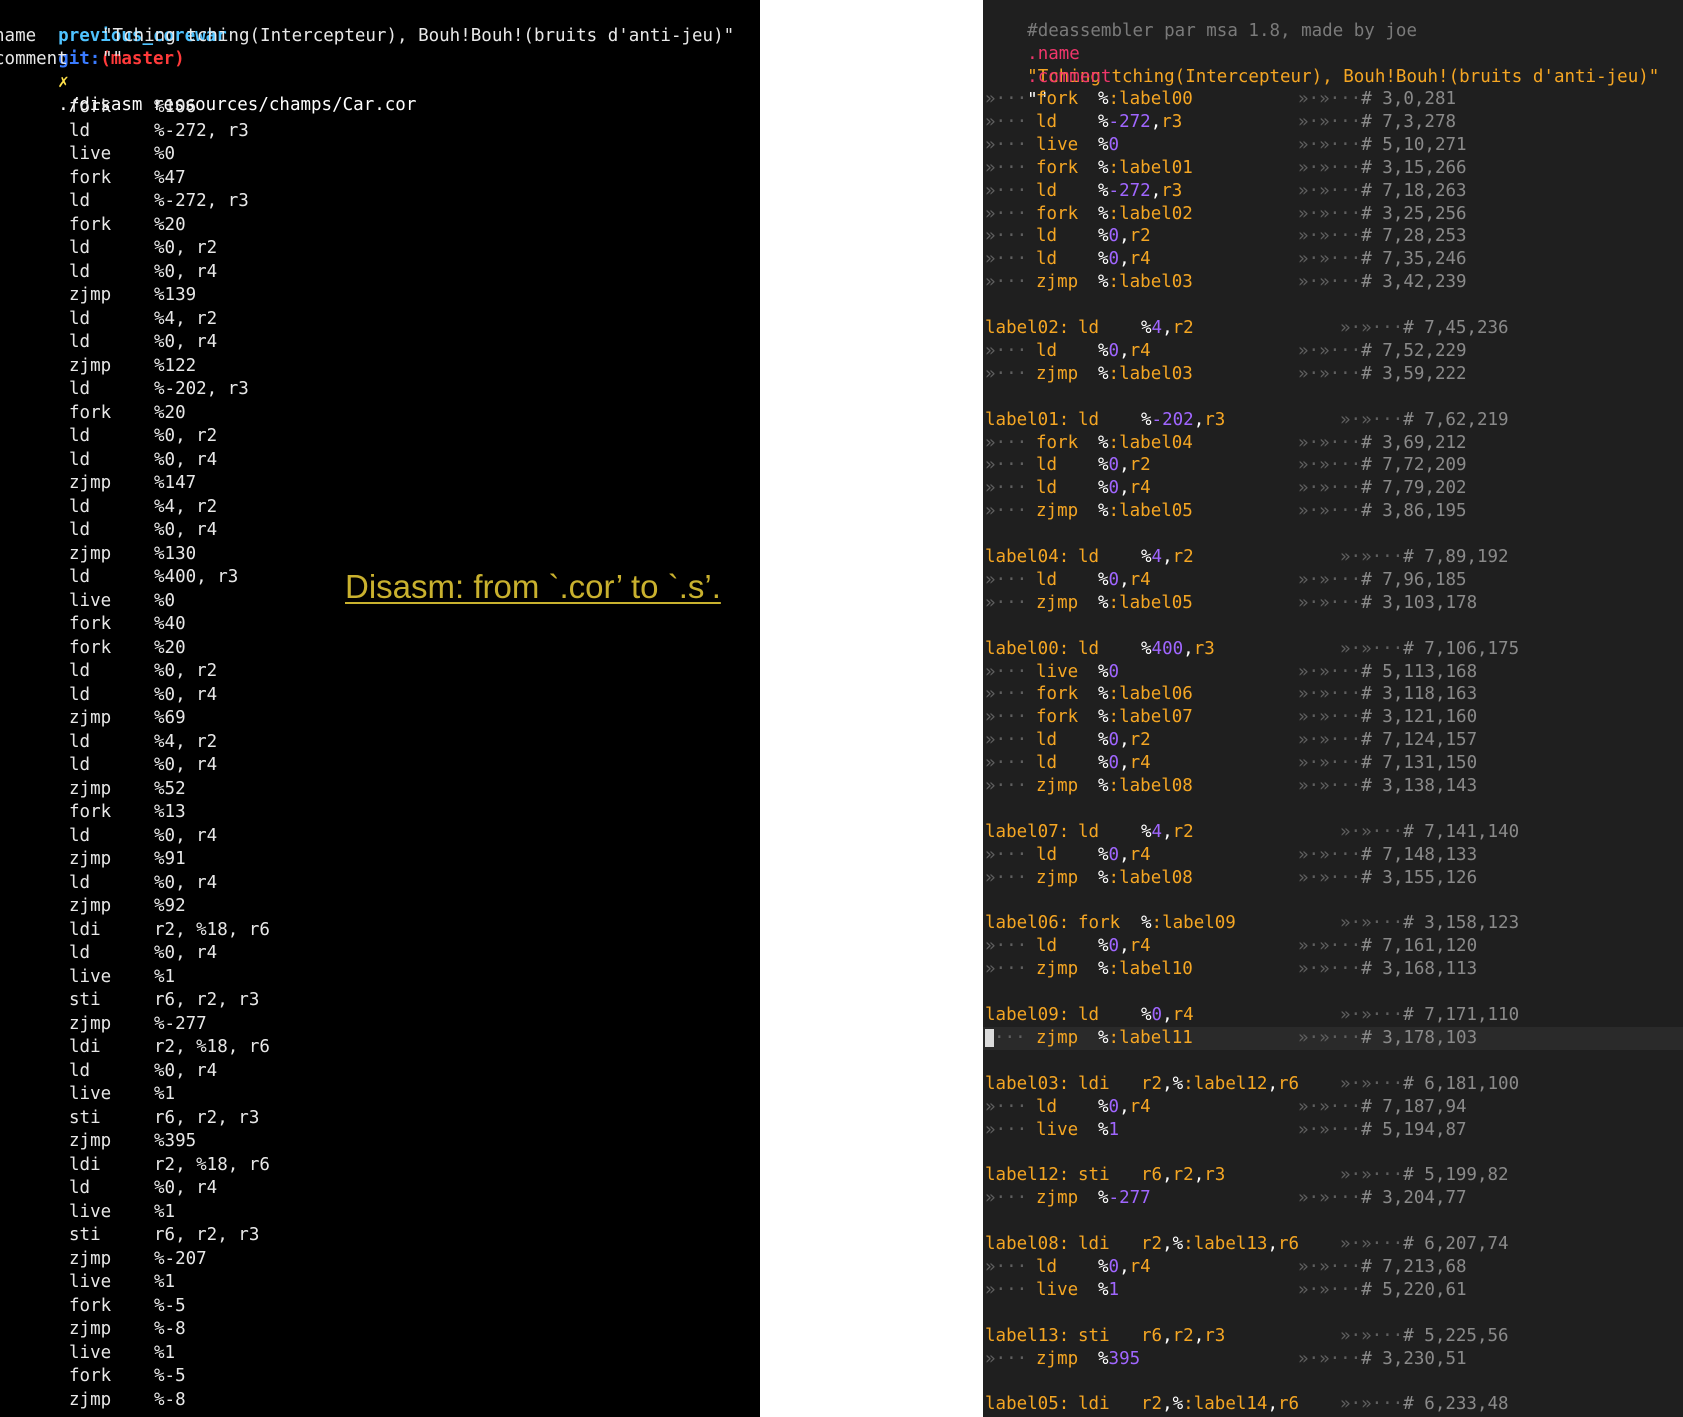 Image resolution: width=1683 pixels, height=1417 pixels. What do you see at coordinates (1333, 351) in the screenshot?
I see `code-line: »··· ld %0,r4 »·»···# 7,52,229` at bounding box center [1333, 351].